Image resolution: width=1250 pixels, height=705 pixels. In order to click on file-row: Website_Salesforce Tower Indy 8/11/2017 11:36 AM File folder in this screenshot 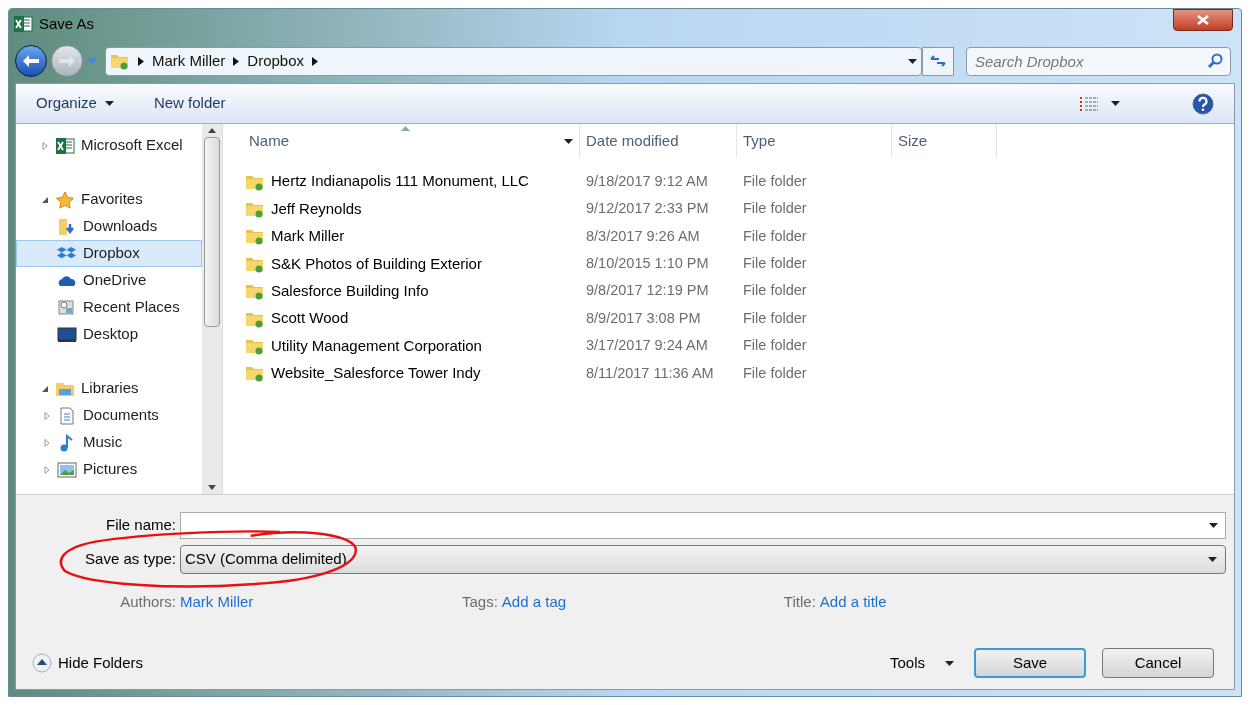, I will do `click(738, 373)`.